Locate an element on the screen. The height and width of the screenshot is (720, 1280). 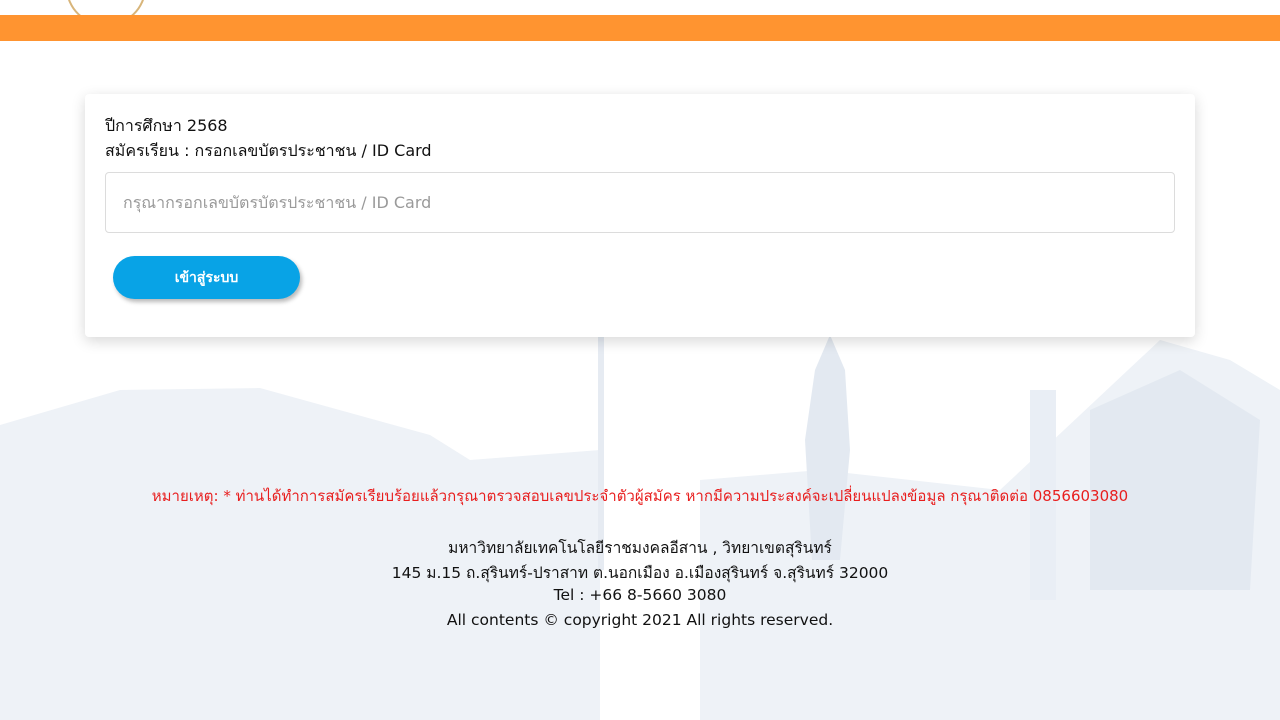
telephone-text: Tel : +66 8-5660 3080 is located at coordinates (640, 595).